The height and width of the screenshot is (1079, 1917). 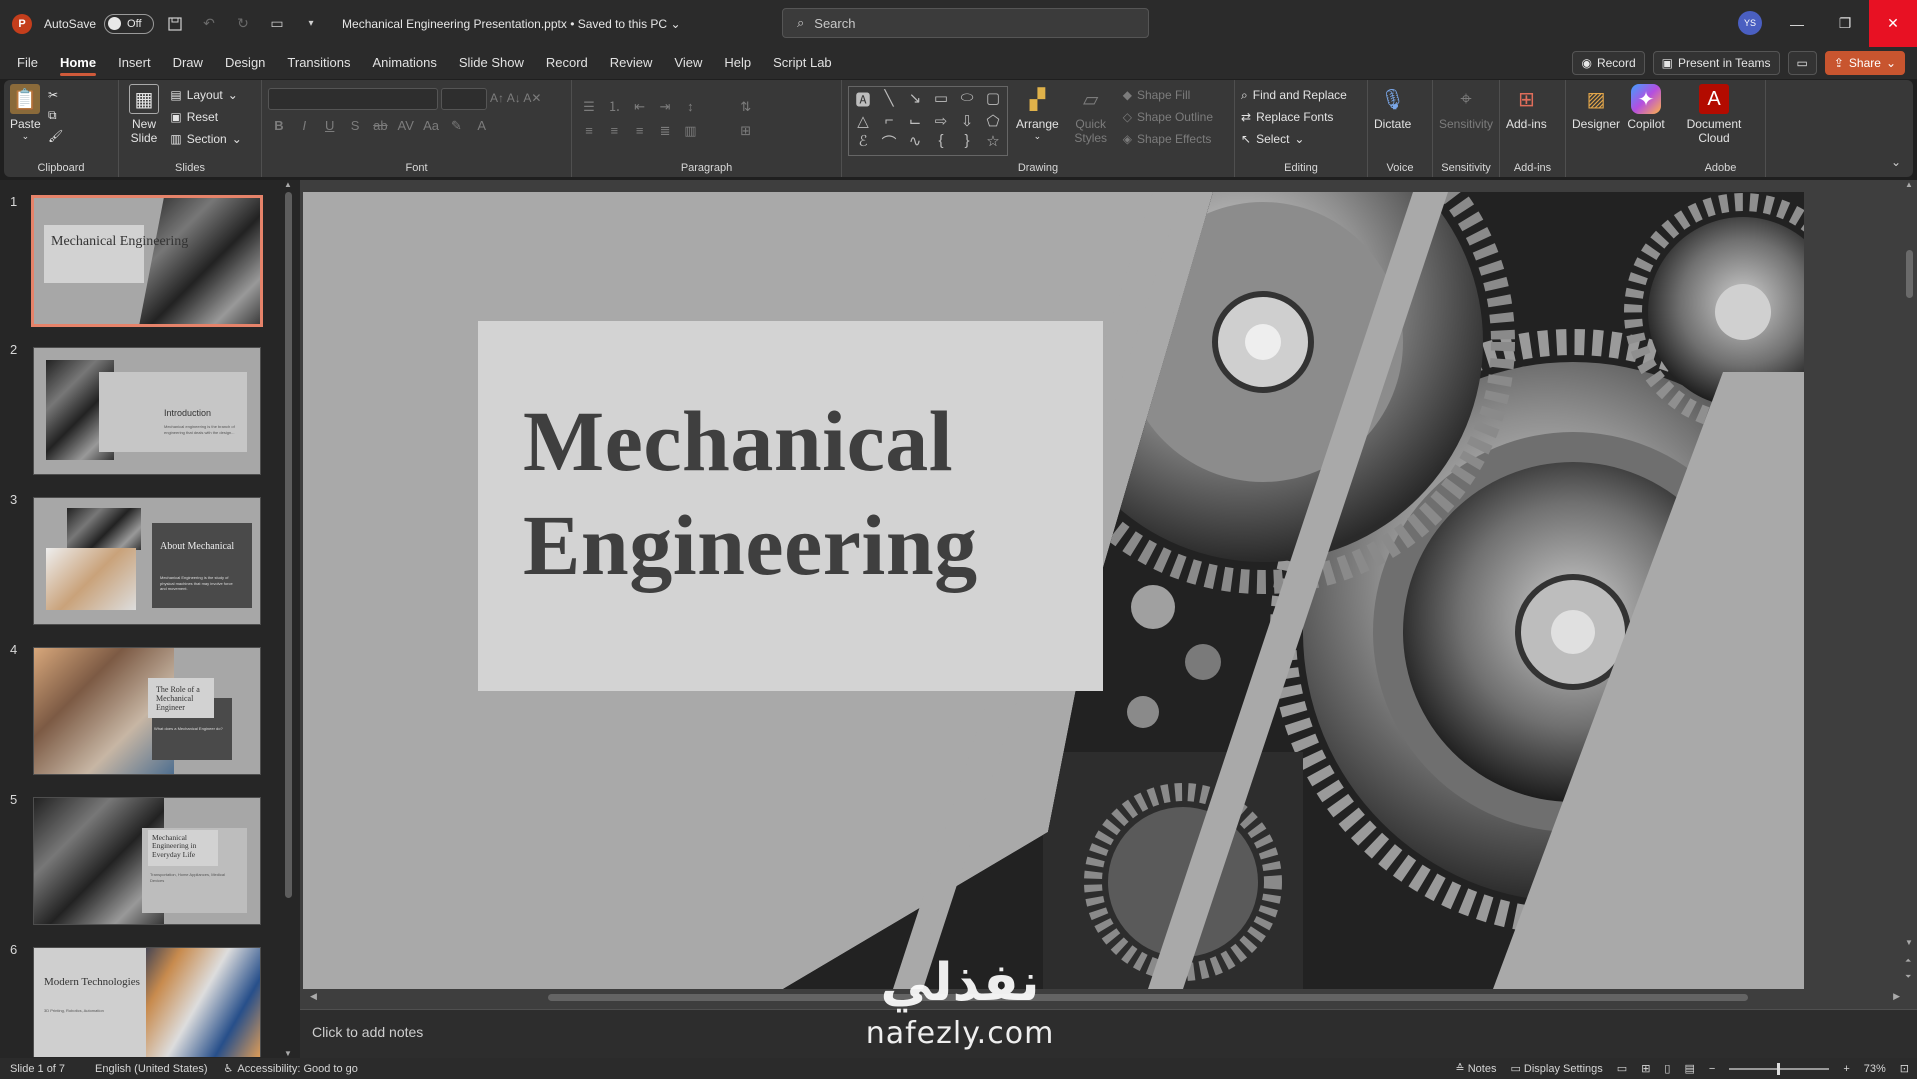 What do you see at coordinates (1596, 108) in the screenshot?
I see `designer-button: ▨ Designer` at bounding box center [1596, 108].